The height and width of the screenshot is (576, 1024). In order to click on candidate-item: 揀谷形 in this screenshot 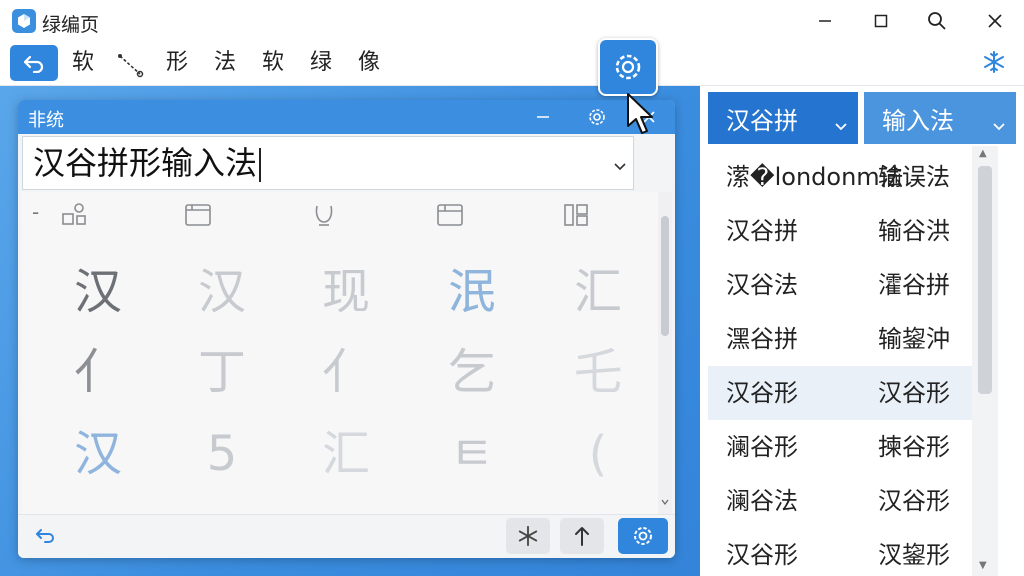, I will do `click(914, 447)`.